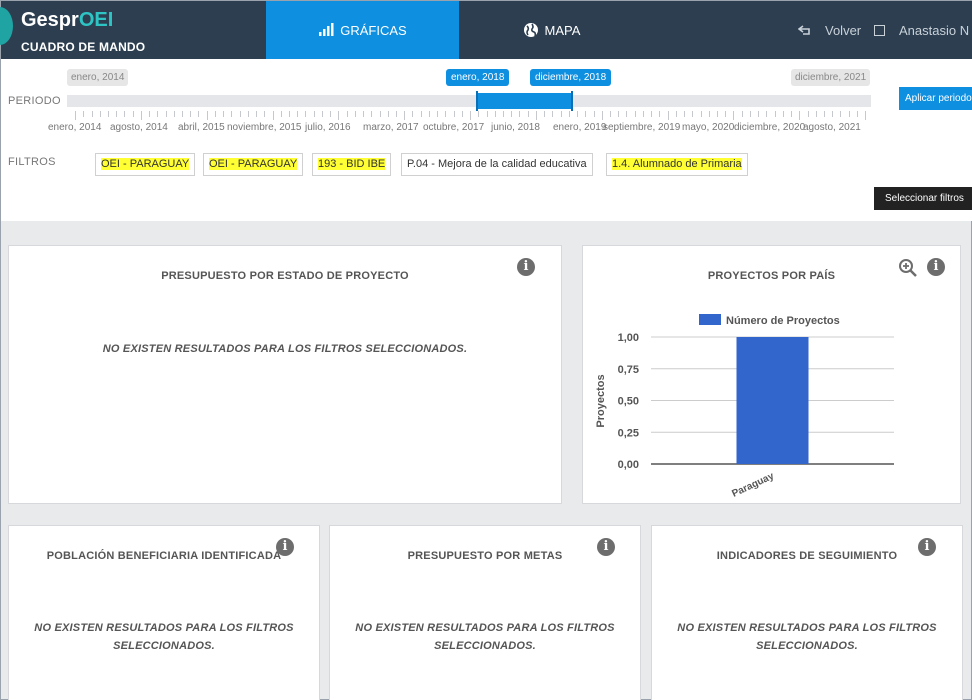 This screenshot has width=972, height=700. I want to click on filter-chip: 193 - BID IBE, so click(352, 164).